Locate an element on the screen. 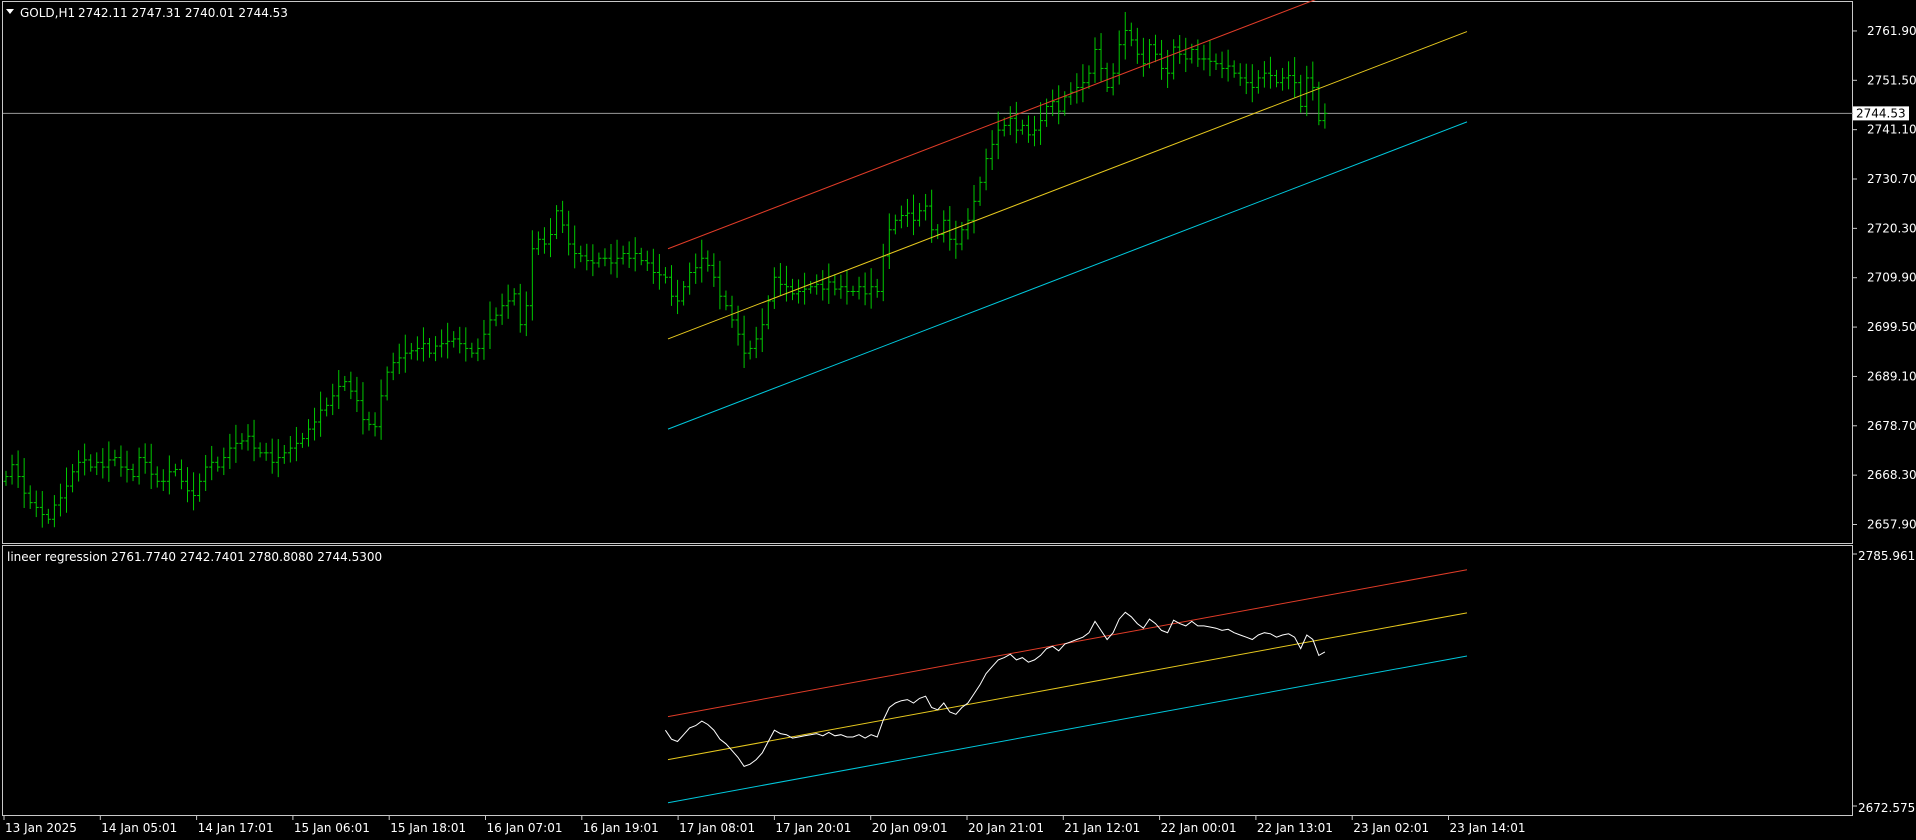 This screenshot has width=1916, height=840. price-tick-label: 2761.90 is located at coordinates (1891, 31).